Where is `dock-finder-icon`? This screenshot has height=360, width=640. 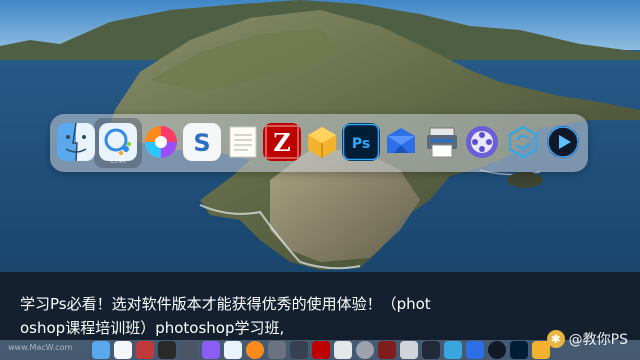
dock-finder-icon is located at coordinates (101, 350).